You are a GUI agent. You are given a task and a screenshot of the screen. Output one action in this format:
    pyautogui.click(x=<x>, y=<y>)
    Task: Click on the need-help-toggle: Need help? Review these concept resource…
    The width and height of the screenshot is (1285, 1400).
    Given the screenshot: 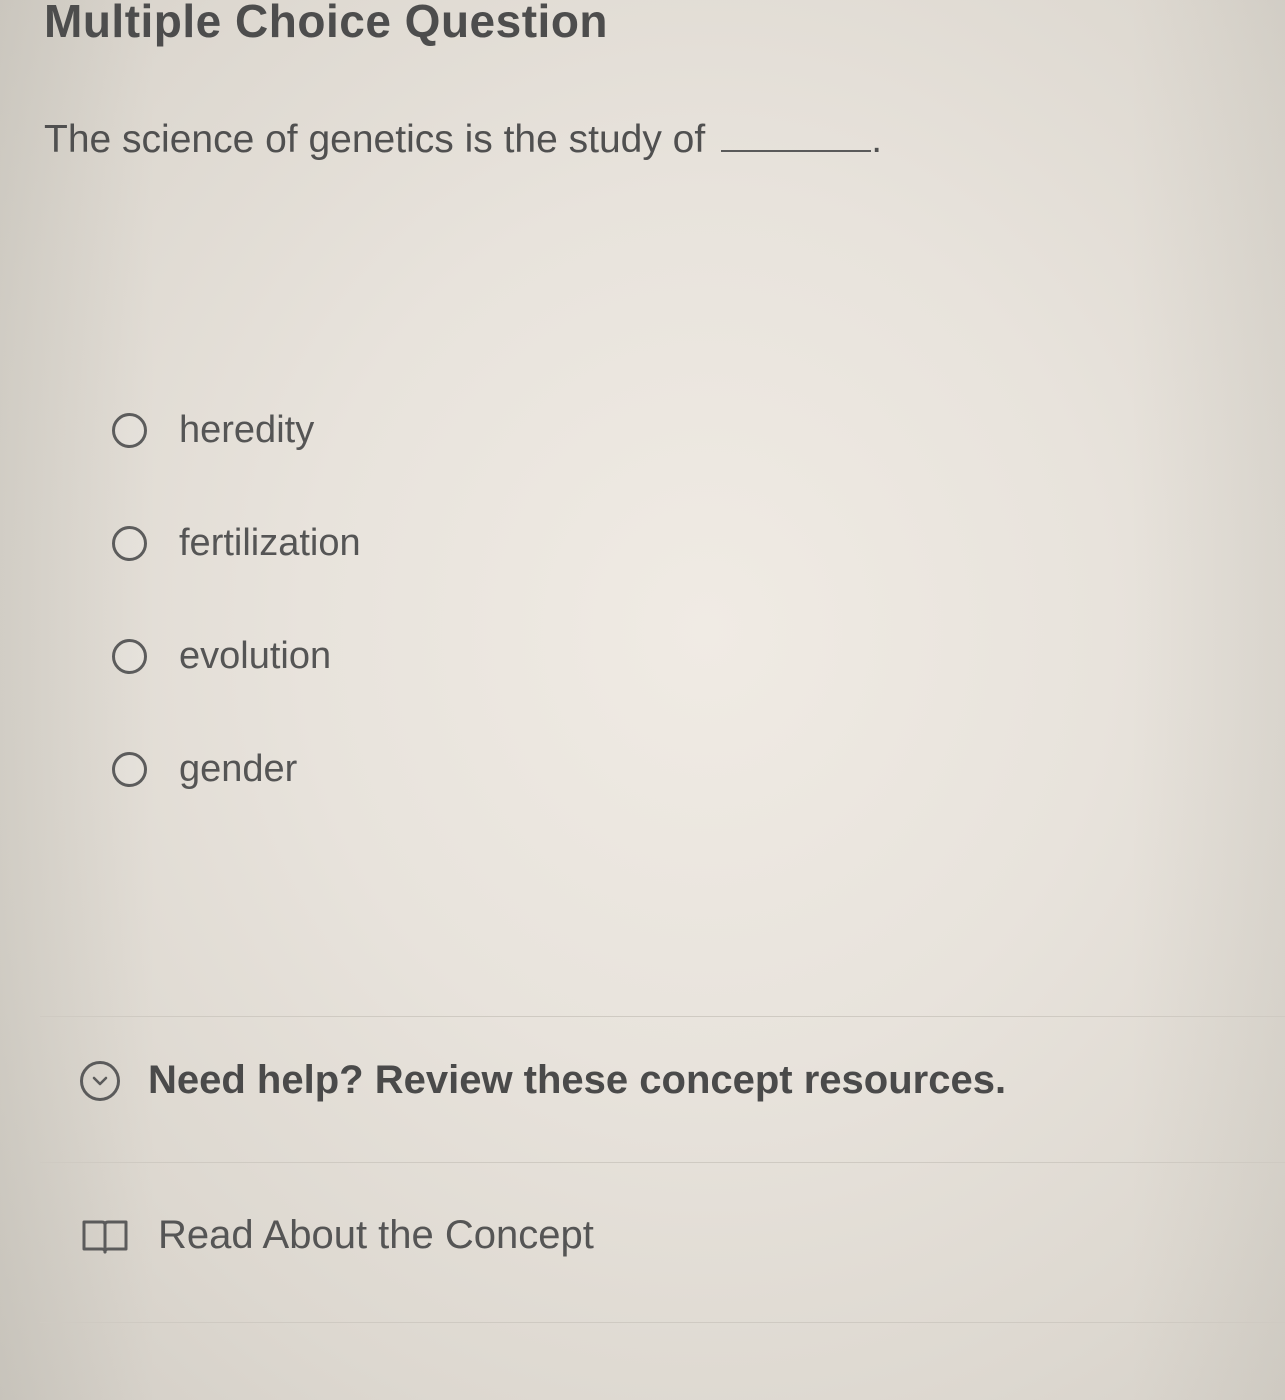 What is the action you would take?
    pyautogui.click(x=543, y=1080)
    